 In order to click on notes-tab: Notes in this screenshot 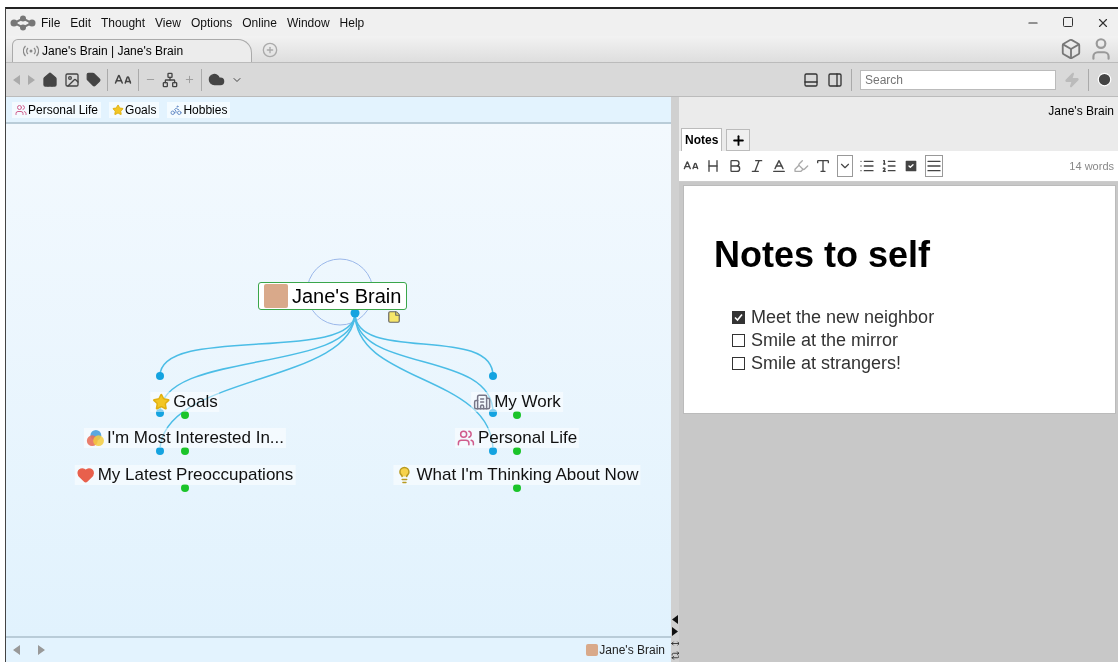, I will do `click(702, 139)`.